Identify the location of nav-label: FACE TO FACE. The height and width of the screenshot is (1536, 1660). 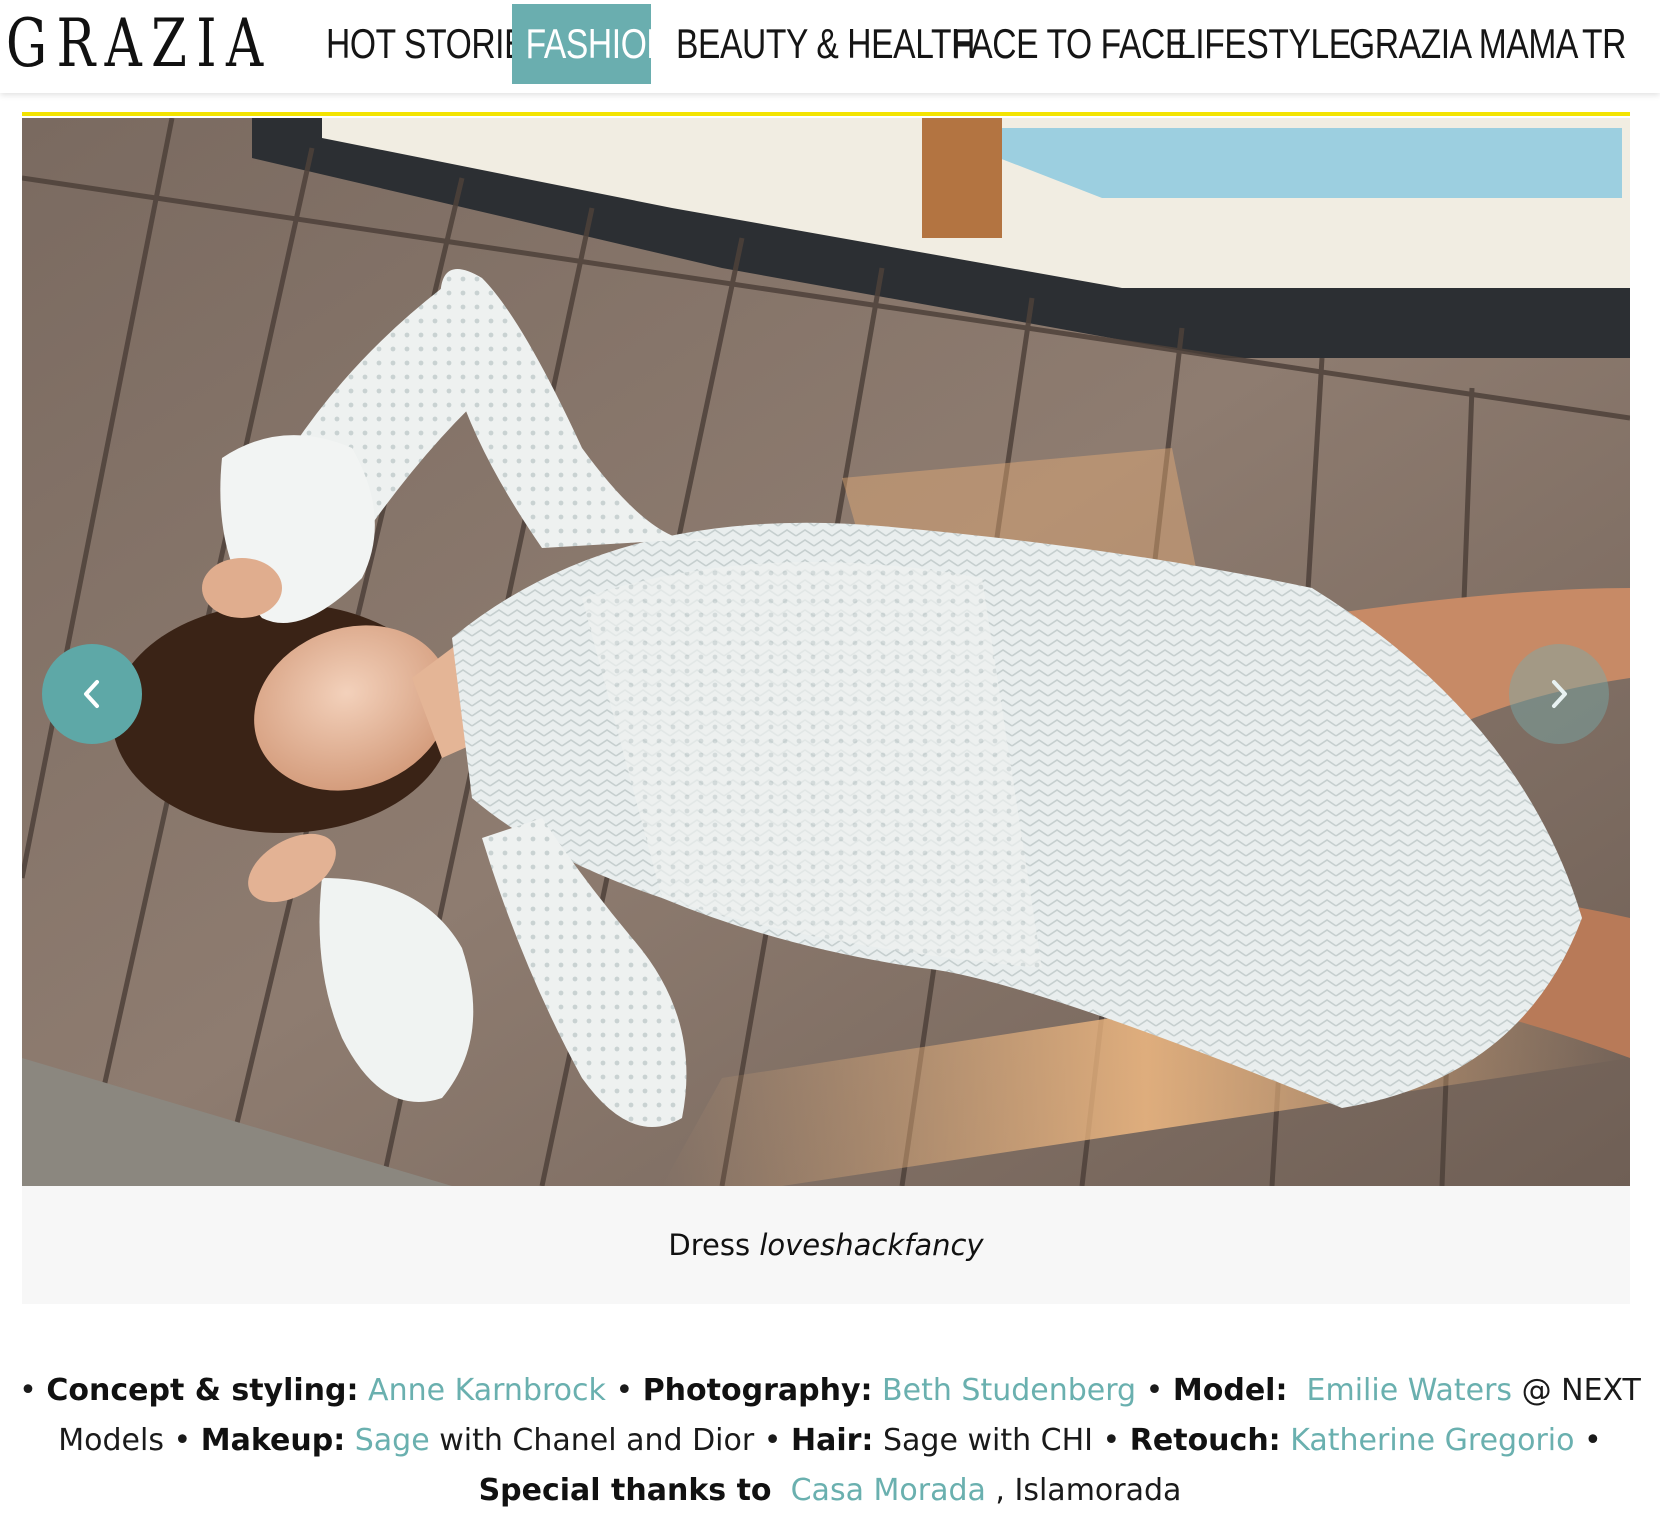
(1069, 43).